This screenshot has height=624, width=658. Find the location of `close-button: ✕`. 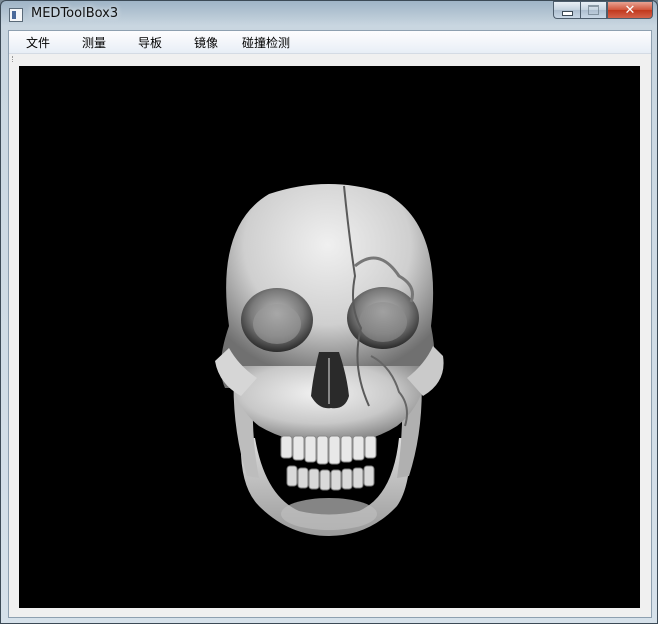

close-button: ✕ is located at coordinates (630, 10).